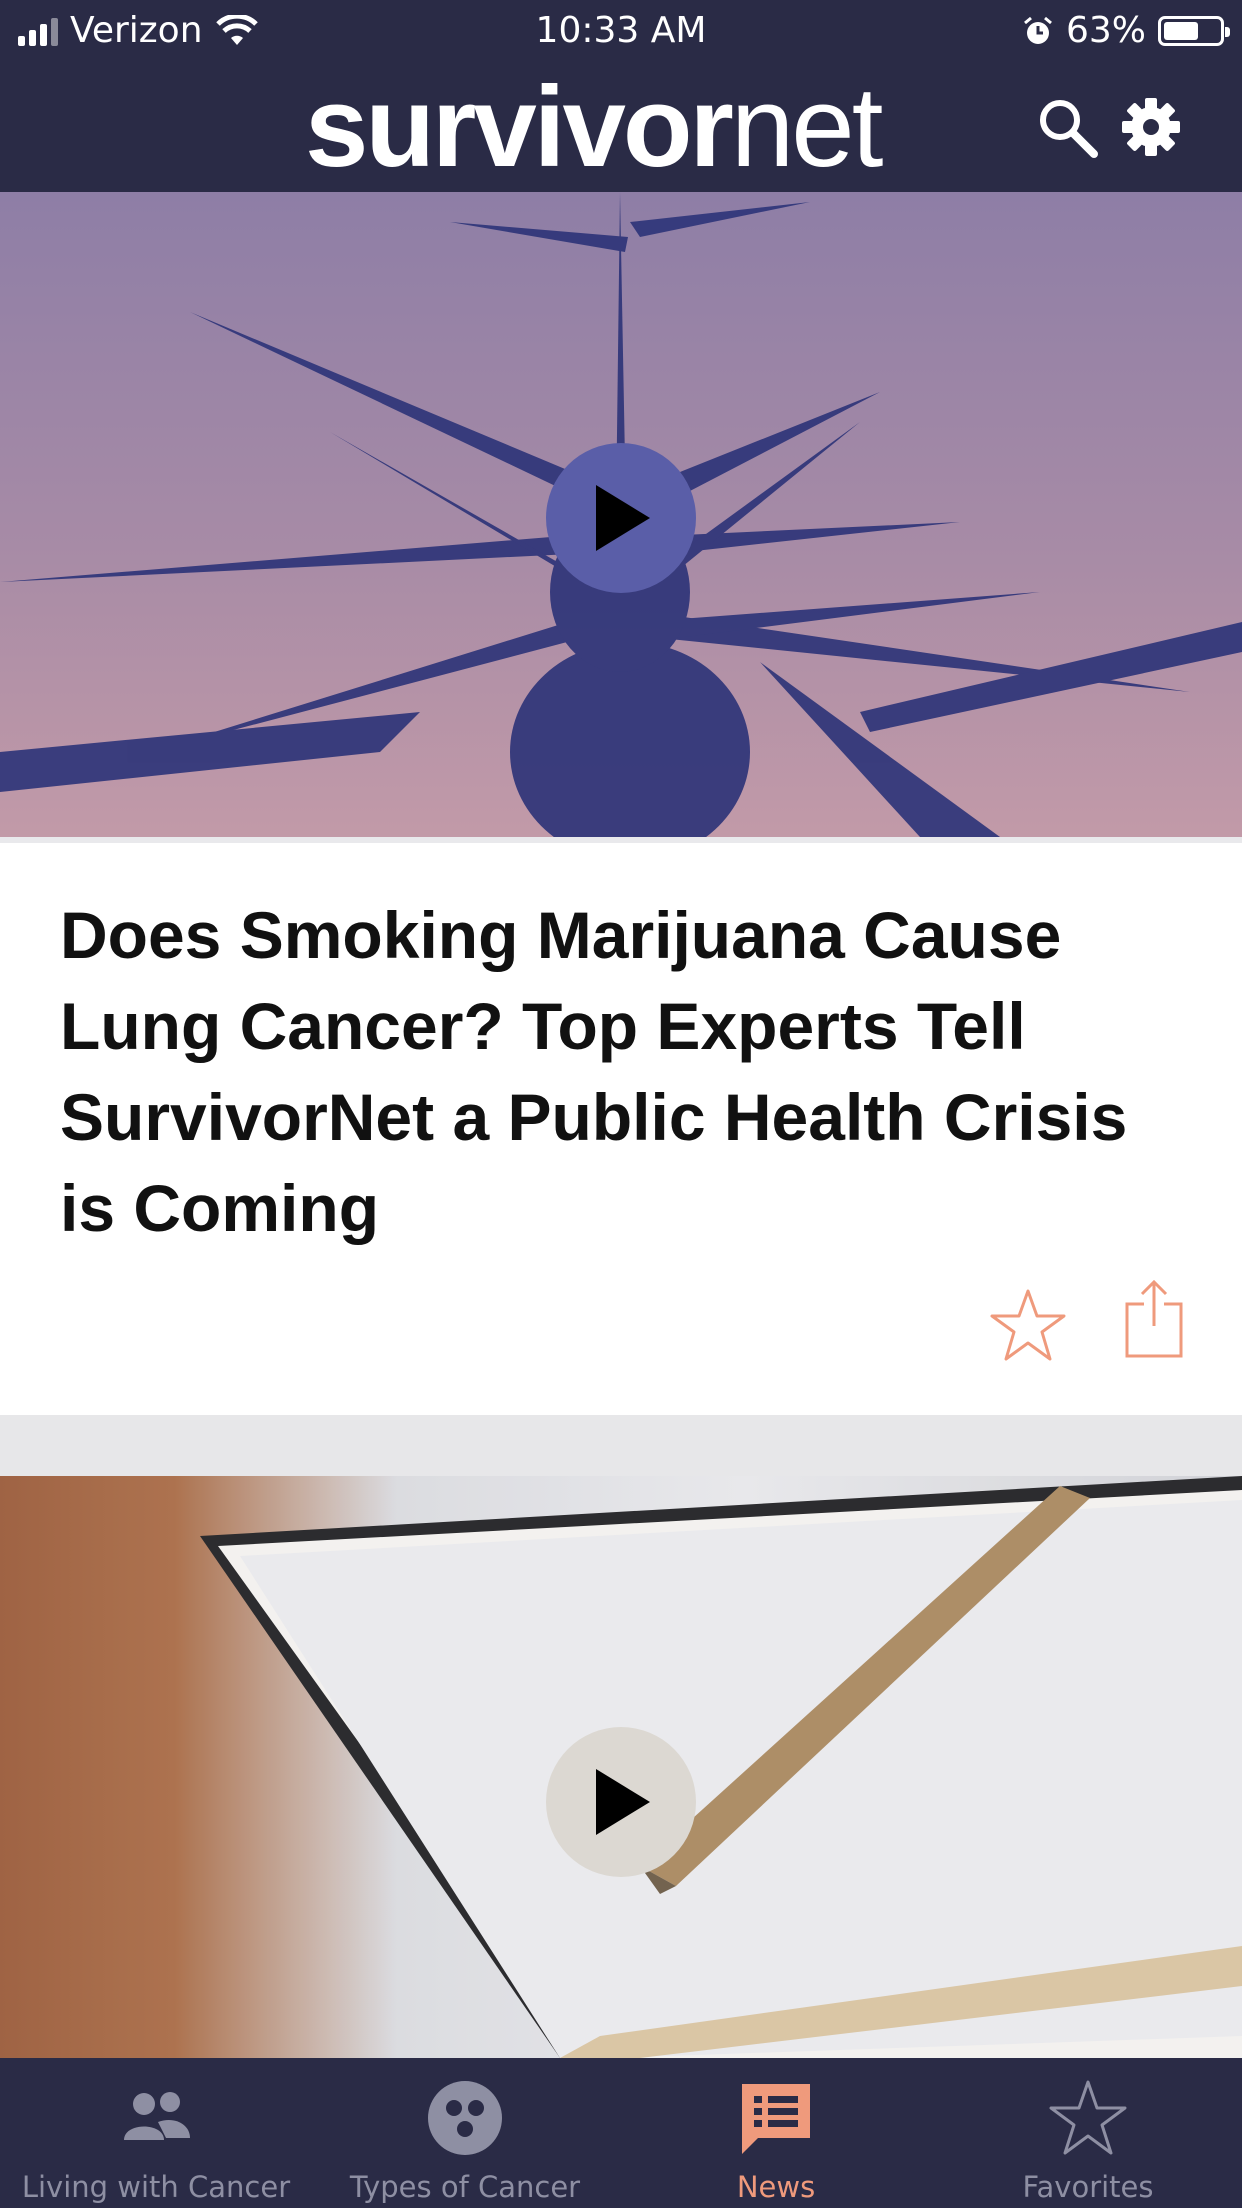 Image resolution: width=1242 pixels, height=2208 pixels. Describe the element at coordinates (1088, 2187) in the screenshot. I see `tab-label: Favorites` at that location.